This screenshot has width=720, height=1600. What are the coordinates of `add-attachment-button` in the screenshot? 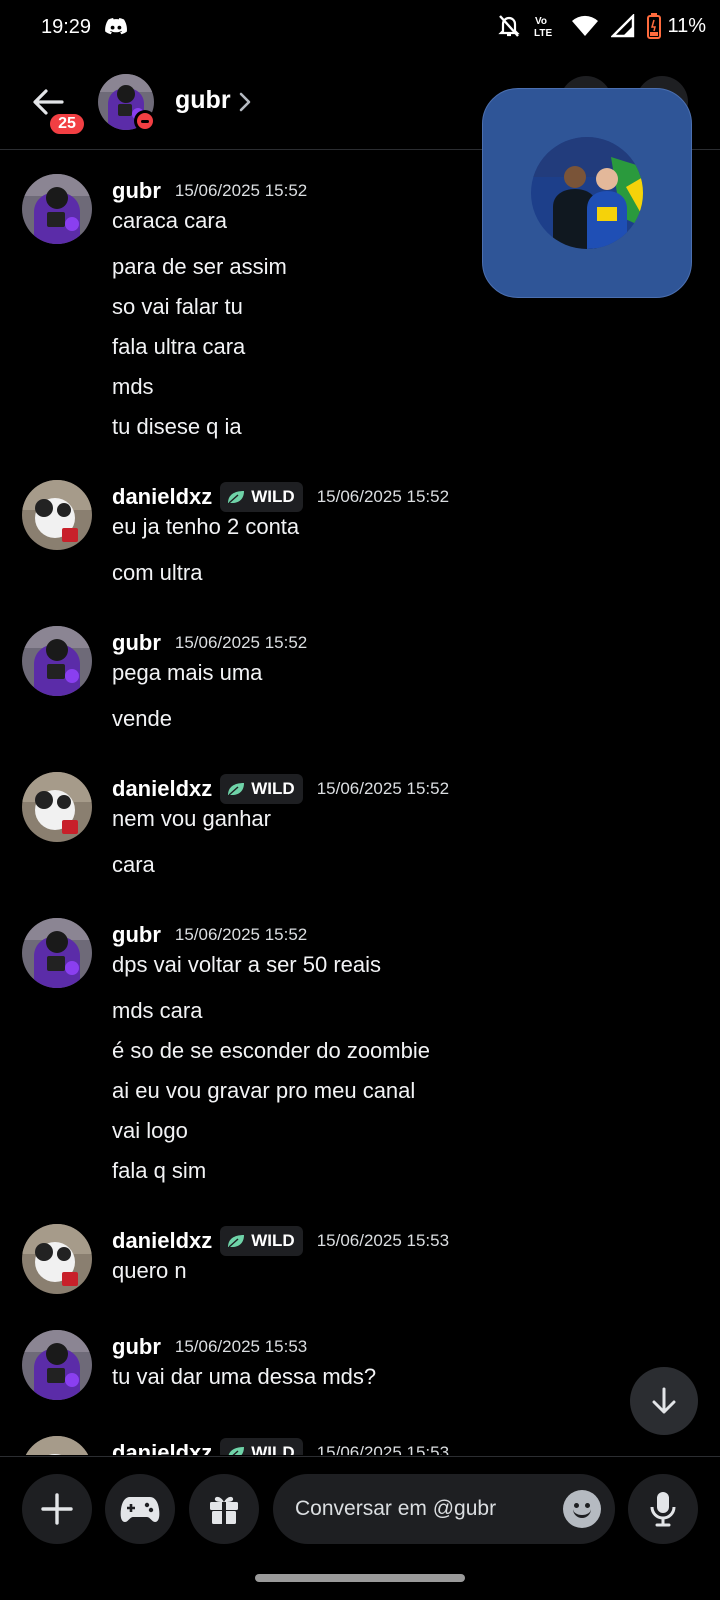 It's located at (57, 1509).